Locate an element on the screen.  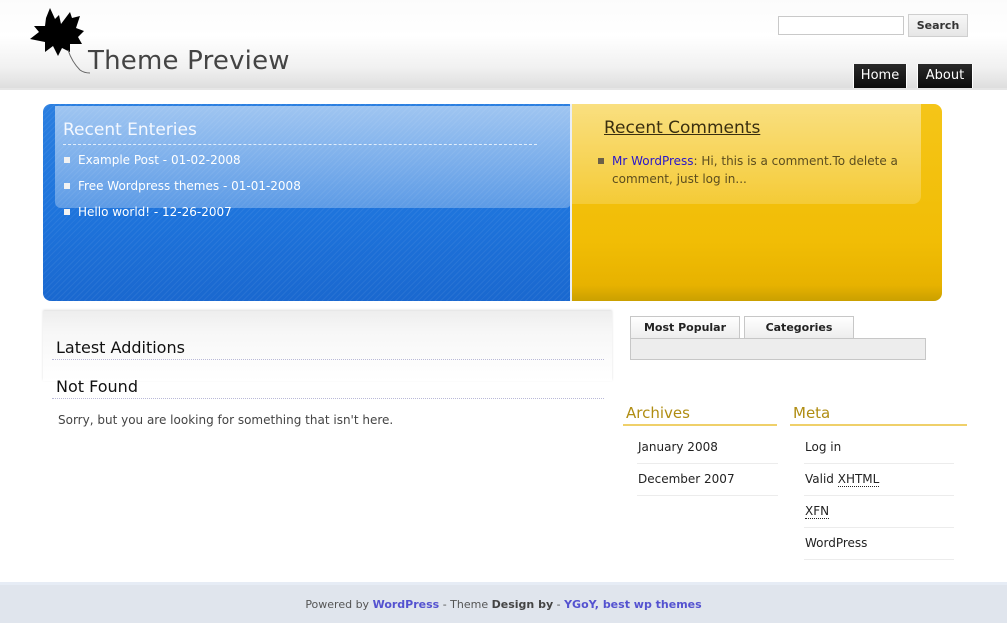
login-link: Log in is located at coordinates (823, 447).